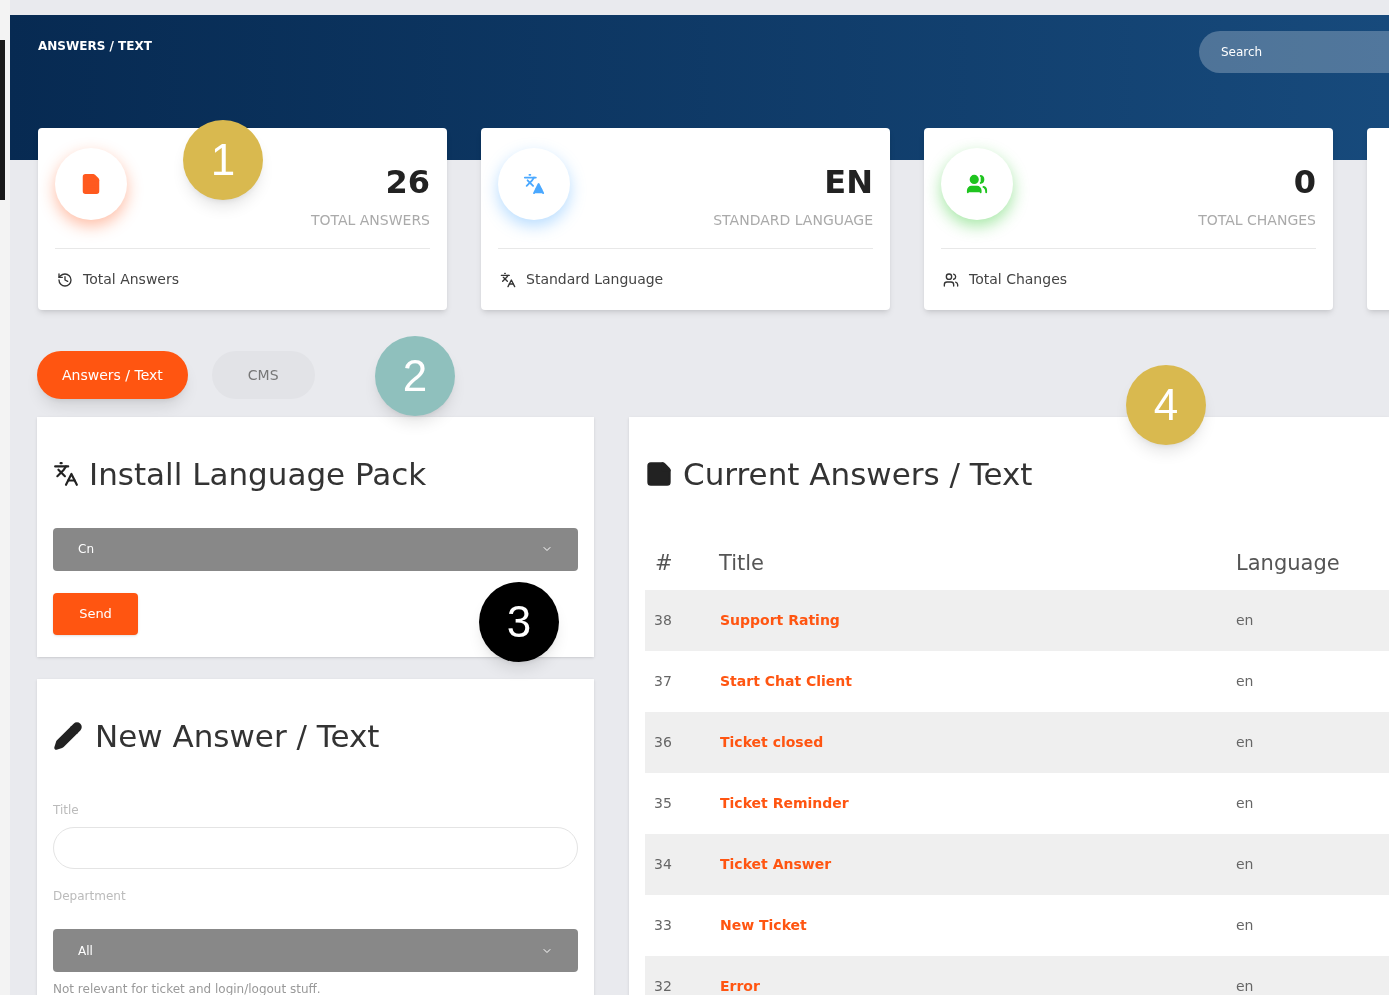 This screenshot has height=995, width=1389. I want to click on stat-value: EN, so click(848, 182).